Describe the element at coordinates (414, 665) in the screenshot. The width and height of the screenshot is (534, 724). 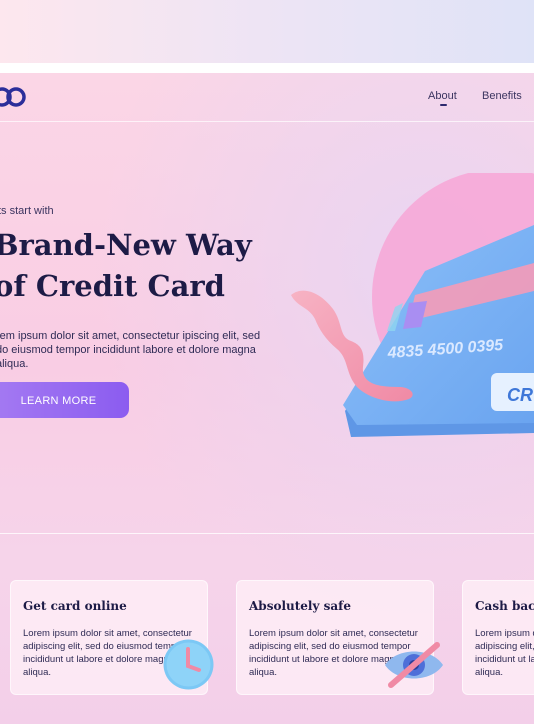
I see `eye-off-icon` at that location.